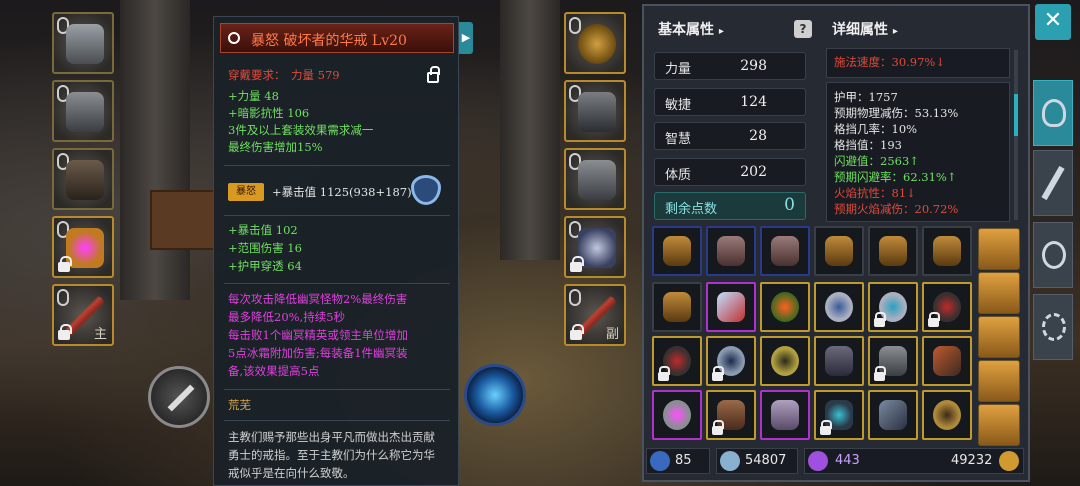 The height and width of the screenshot is (486, 1080). What do you see at coordinates (1016, 115) in the screenshot?
I see `scrollbar-thumb` at bounding box center [1016, 115].